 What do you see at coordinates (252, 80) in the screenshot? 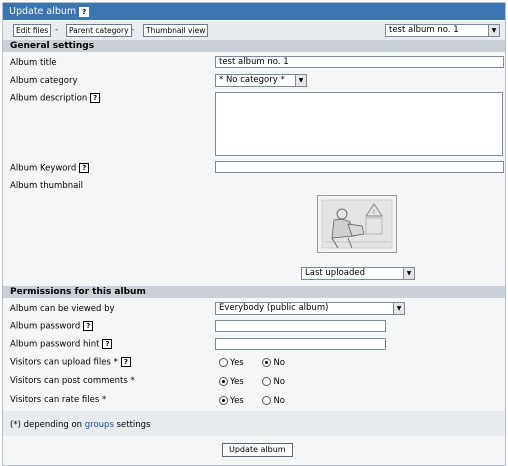
I see `album-category-value: * No category *` at bounding box center [252, 80].